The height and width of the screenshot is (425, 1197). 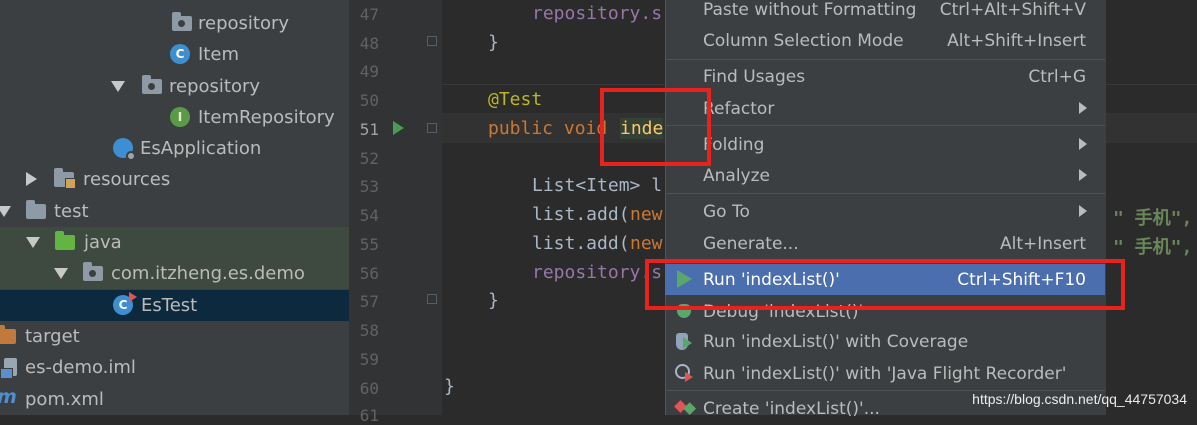 What do you see at coordinates (174, 179) in the screenshot?
I see `tree-item-resources: resources` at bounding box center [174, 179].